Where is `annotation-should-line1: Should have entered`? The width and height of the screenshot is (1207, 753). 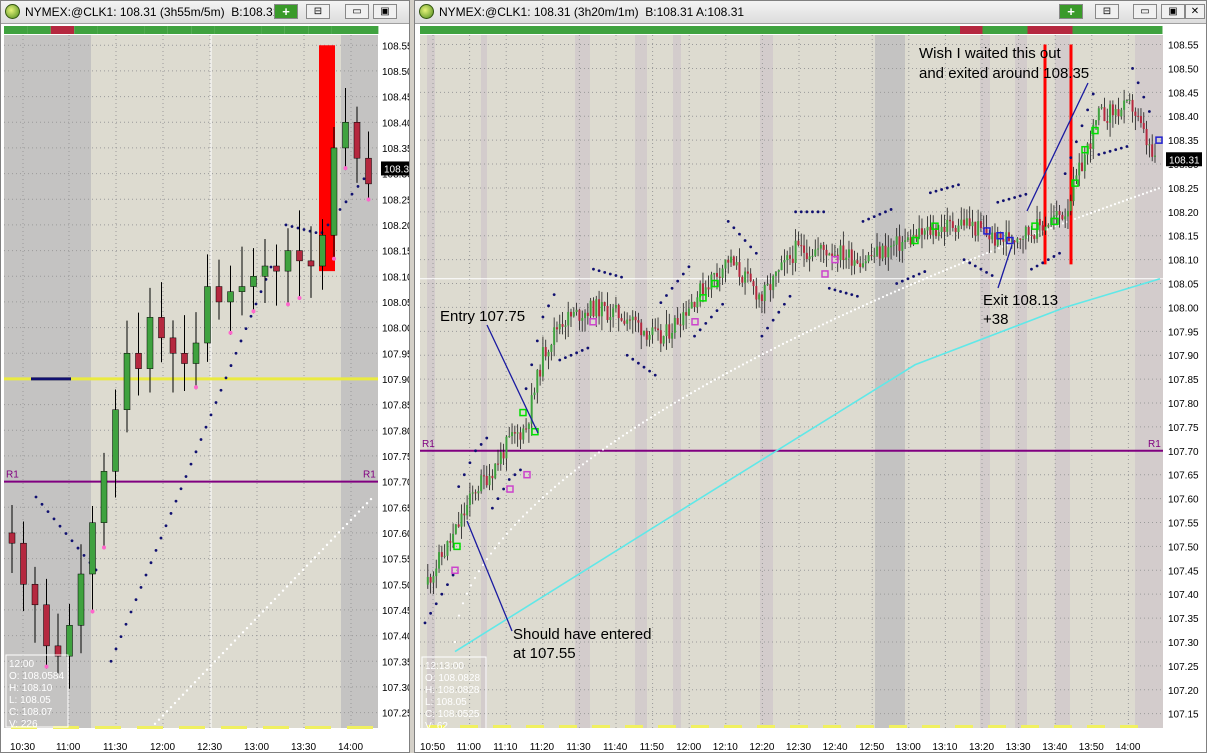 annotation-should-line1: Should have entered is located at coordinates (582, 634).